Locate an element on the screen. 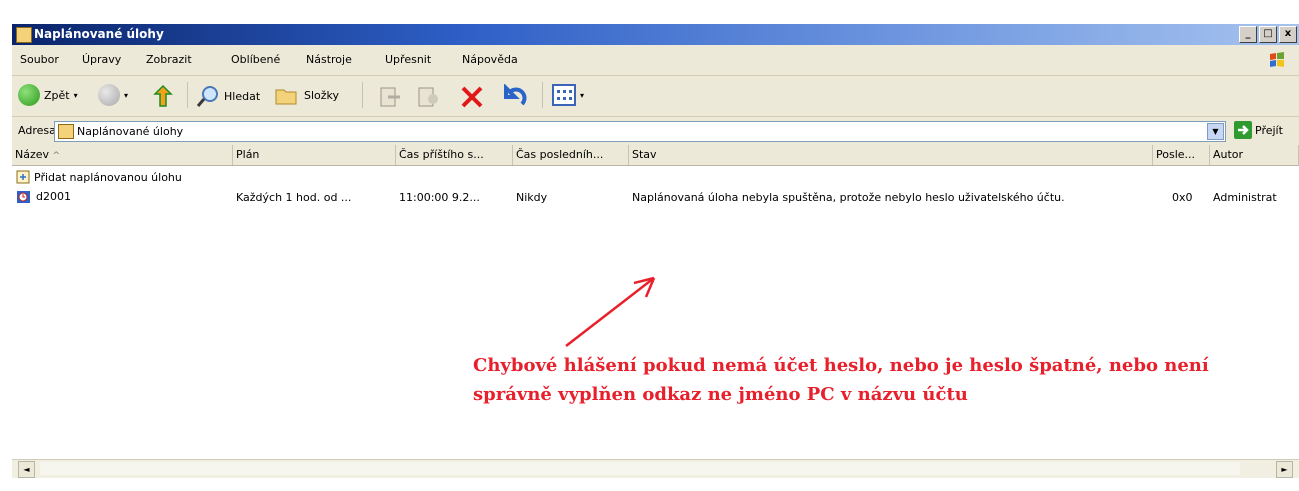 Image resolution: width=1299 pixels, height=491 pixels. undo-icon is located at coordinates (515, 97).